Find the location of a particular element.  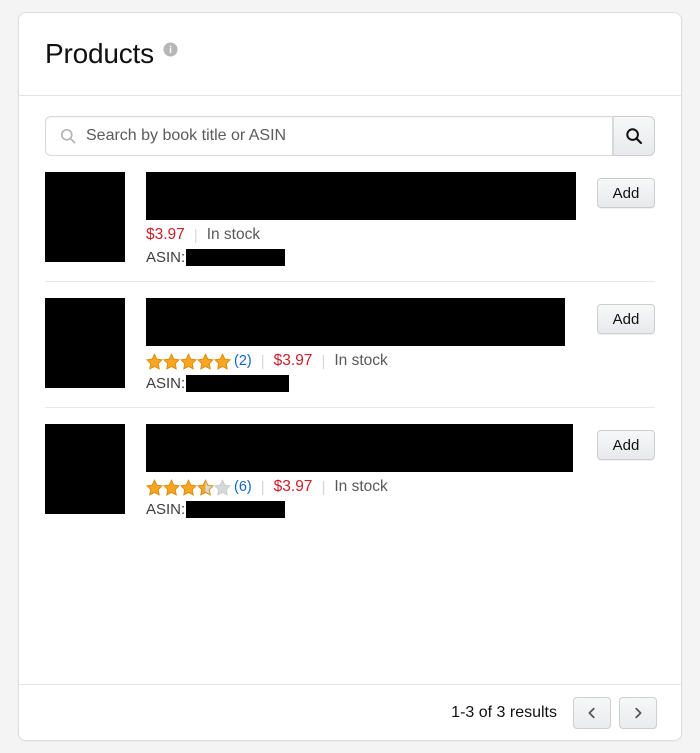

product-info: (6) | $3.97 | In stock ASIN: is located at coordinates (363, 471).